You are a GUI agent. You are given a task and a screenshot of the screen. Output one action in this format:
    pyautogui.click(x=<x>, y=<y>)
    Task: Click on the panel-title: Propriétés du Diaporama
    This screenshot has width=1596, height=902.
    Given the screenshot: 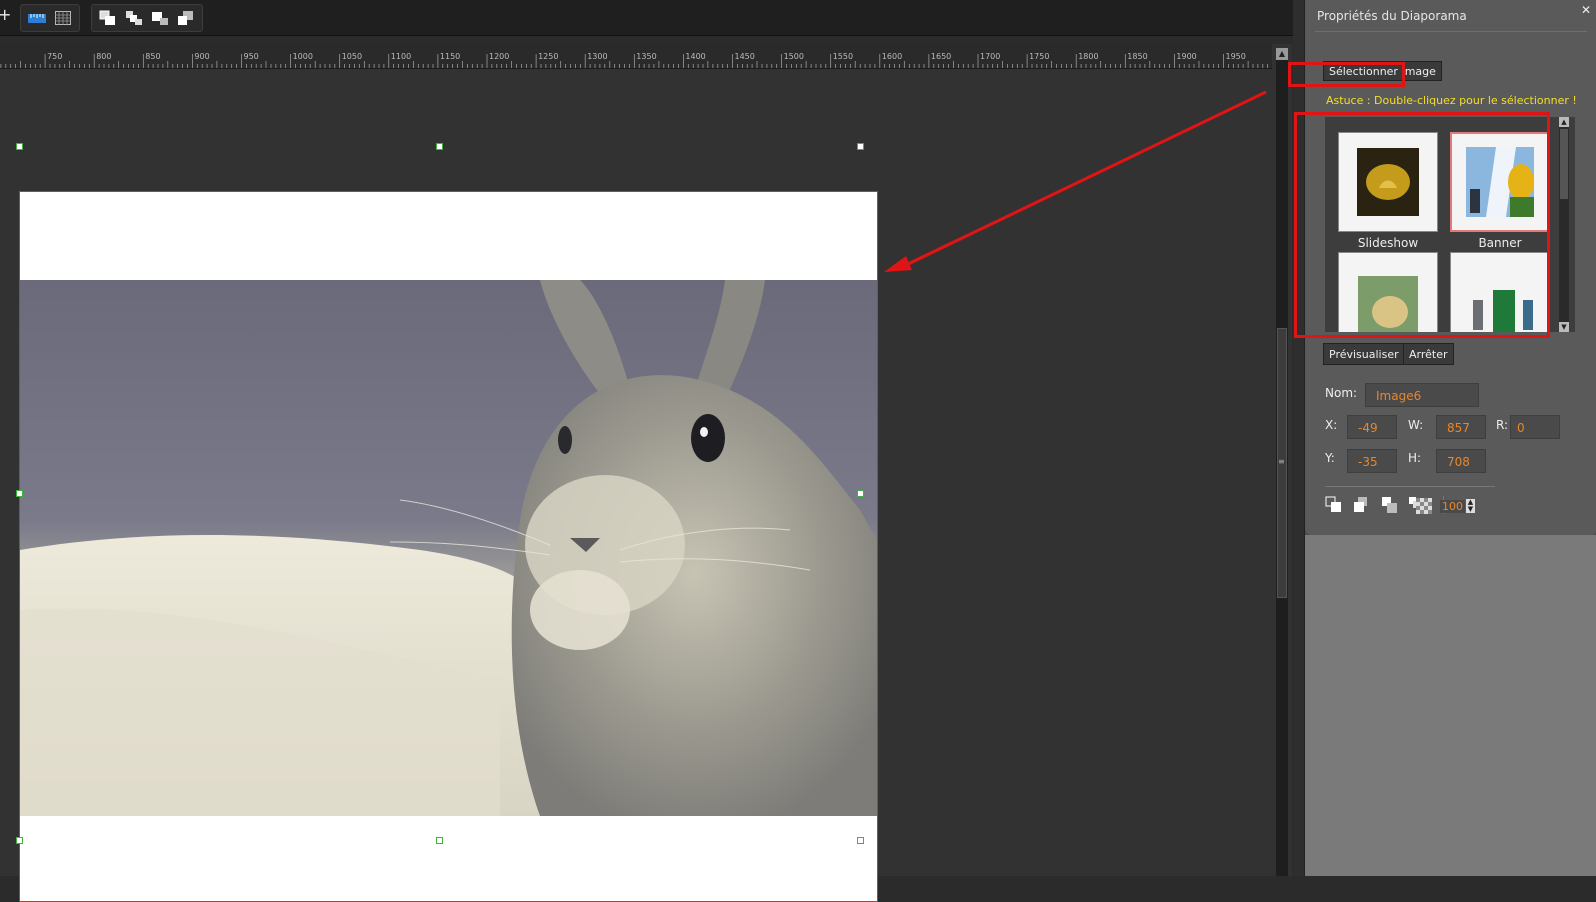 What is the action you would take?
    pyautogui.click(x=1392, y=16)
    